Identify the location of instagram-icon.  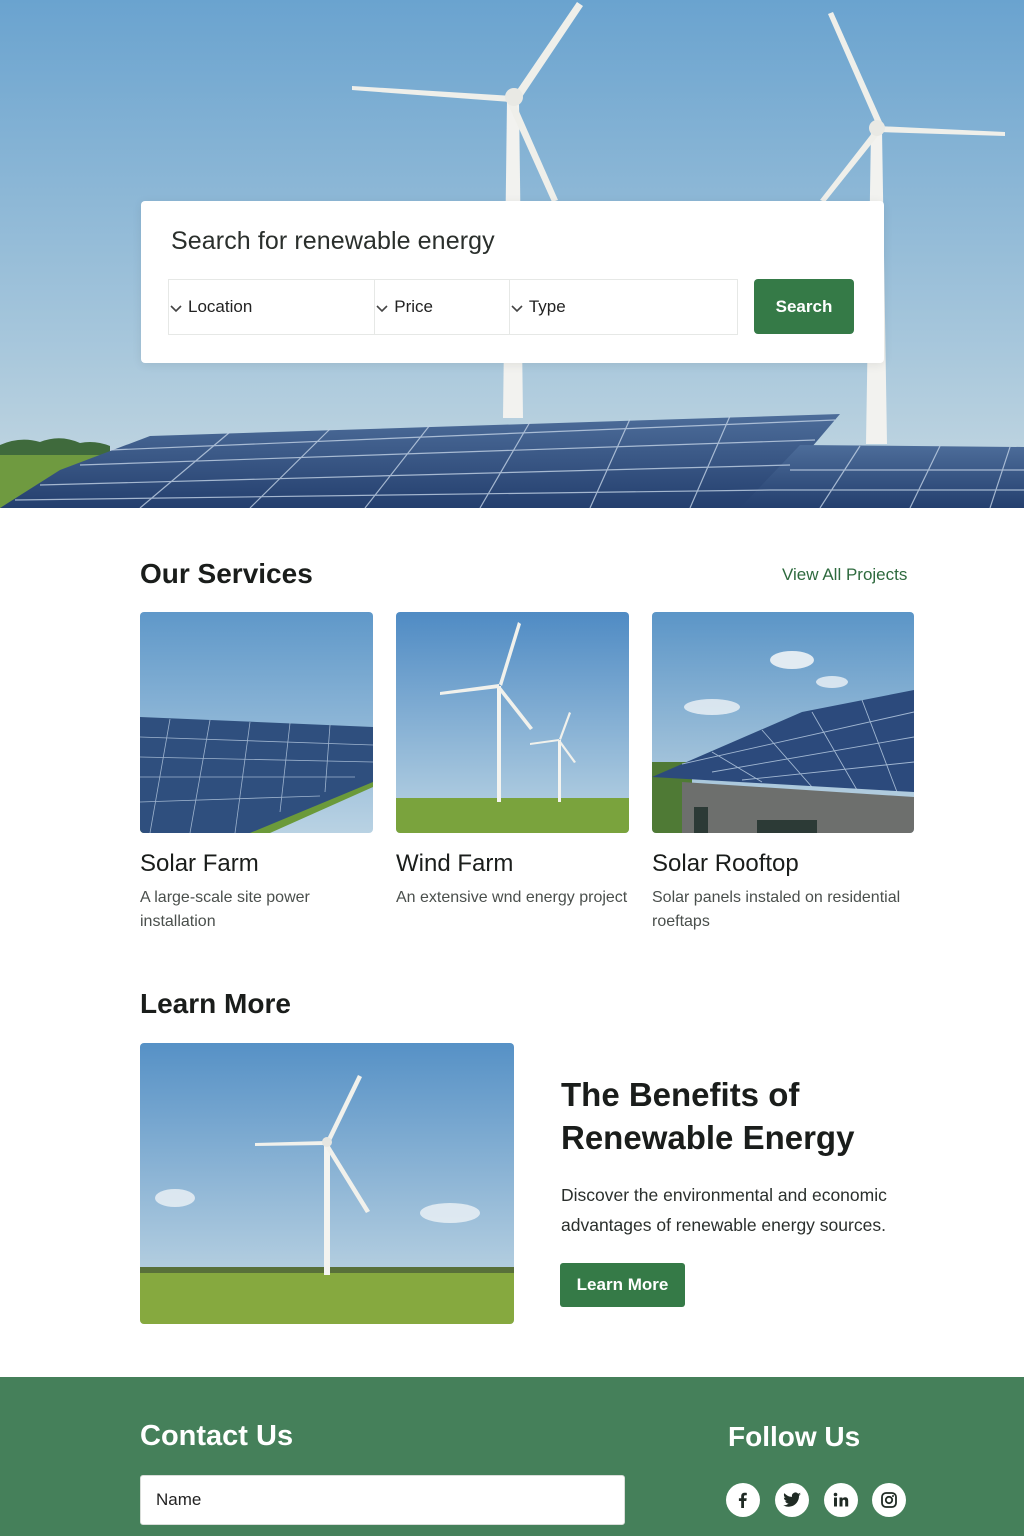
(889, 1500).